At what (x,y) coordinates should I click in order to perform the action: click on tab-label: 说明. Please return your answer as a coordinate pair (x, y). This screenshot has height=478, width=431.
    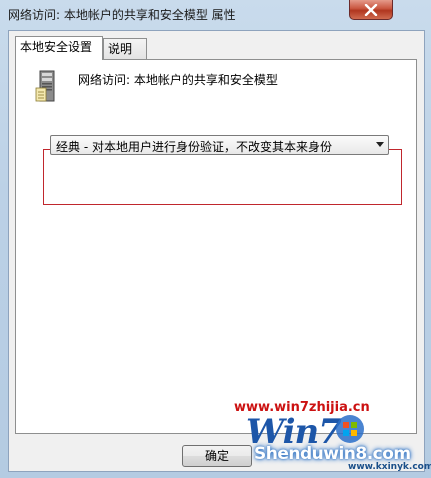
    Looking at the image, I should click on (120, 49).